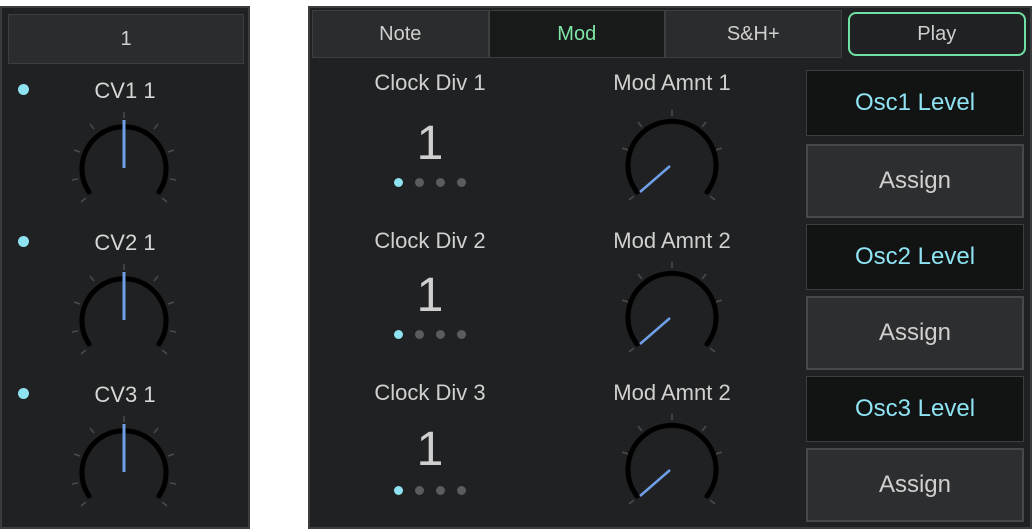 The width and height of the screenshot is (1032, 529). I want to click on tab-play: Play, so click(936, 34).